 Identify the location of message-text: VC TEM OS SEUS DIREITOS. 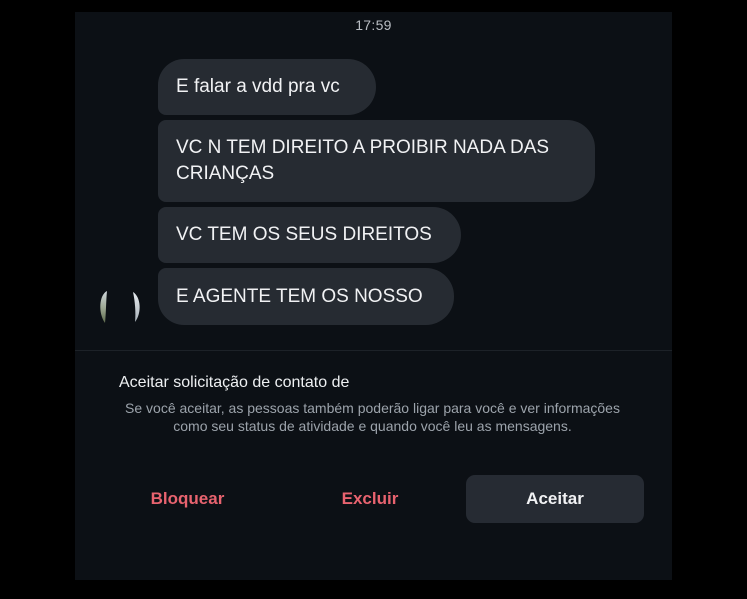
(304, 234).